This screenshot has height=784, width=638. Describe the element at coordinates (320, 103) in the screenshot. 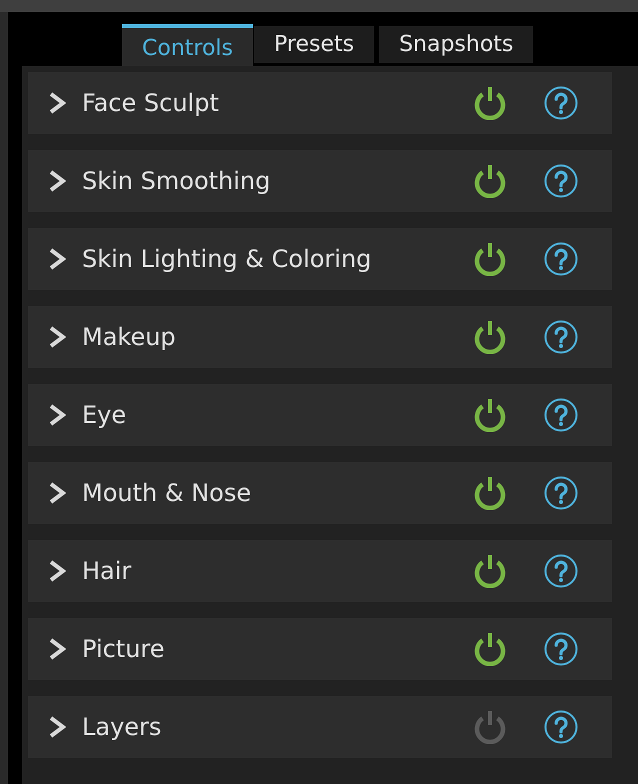

I see `effect-row: Face Sculpt` at that location.